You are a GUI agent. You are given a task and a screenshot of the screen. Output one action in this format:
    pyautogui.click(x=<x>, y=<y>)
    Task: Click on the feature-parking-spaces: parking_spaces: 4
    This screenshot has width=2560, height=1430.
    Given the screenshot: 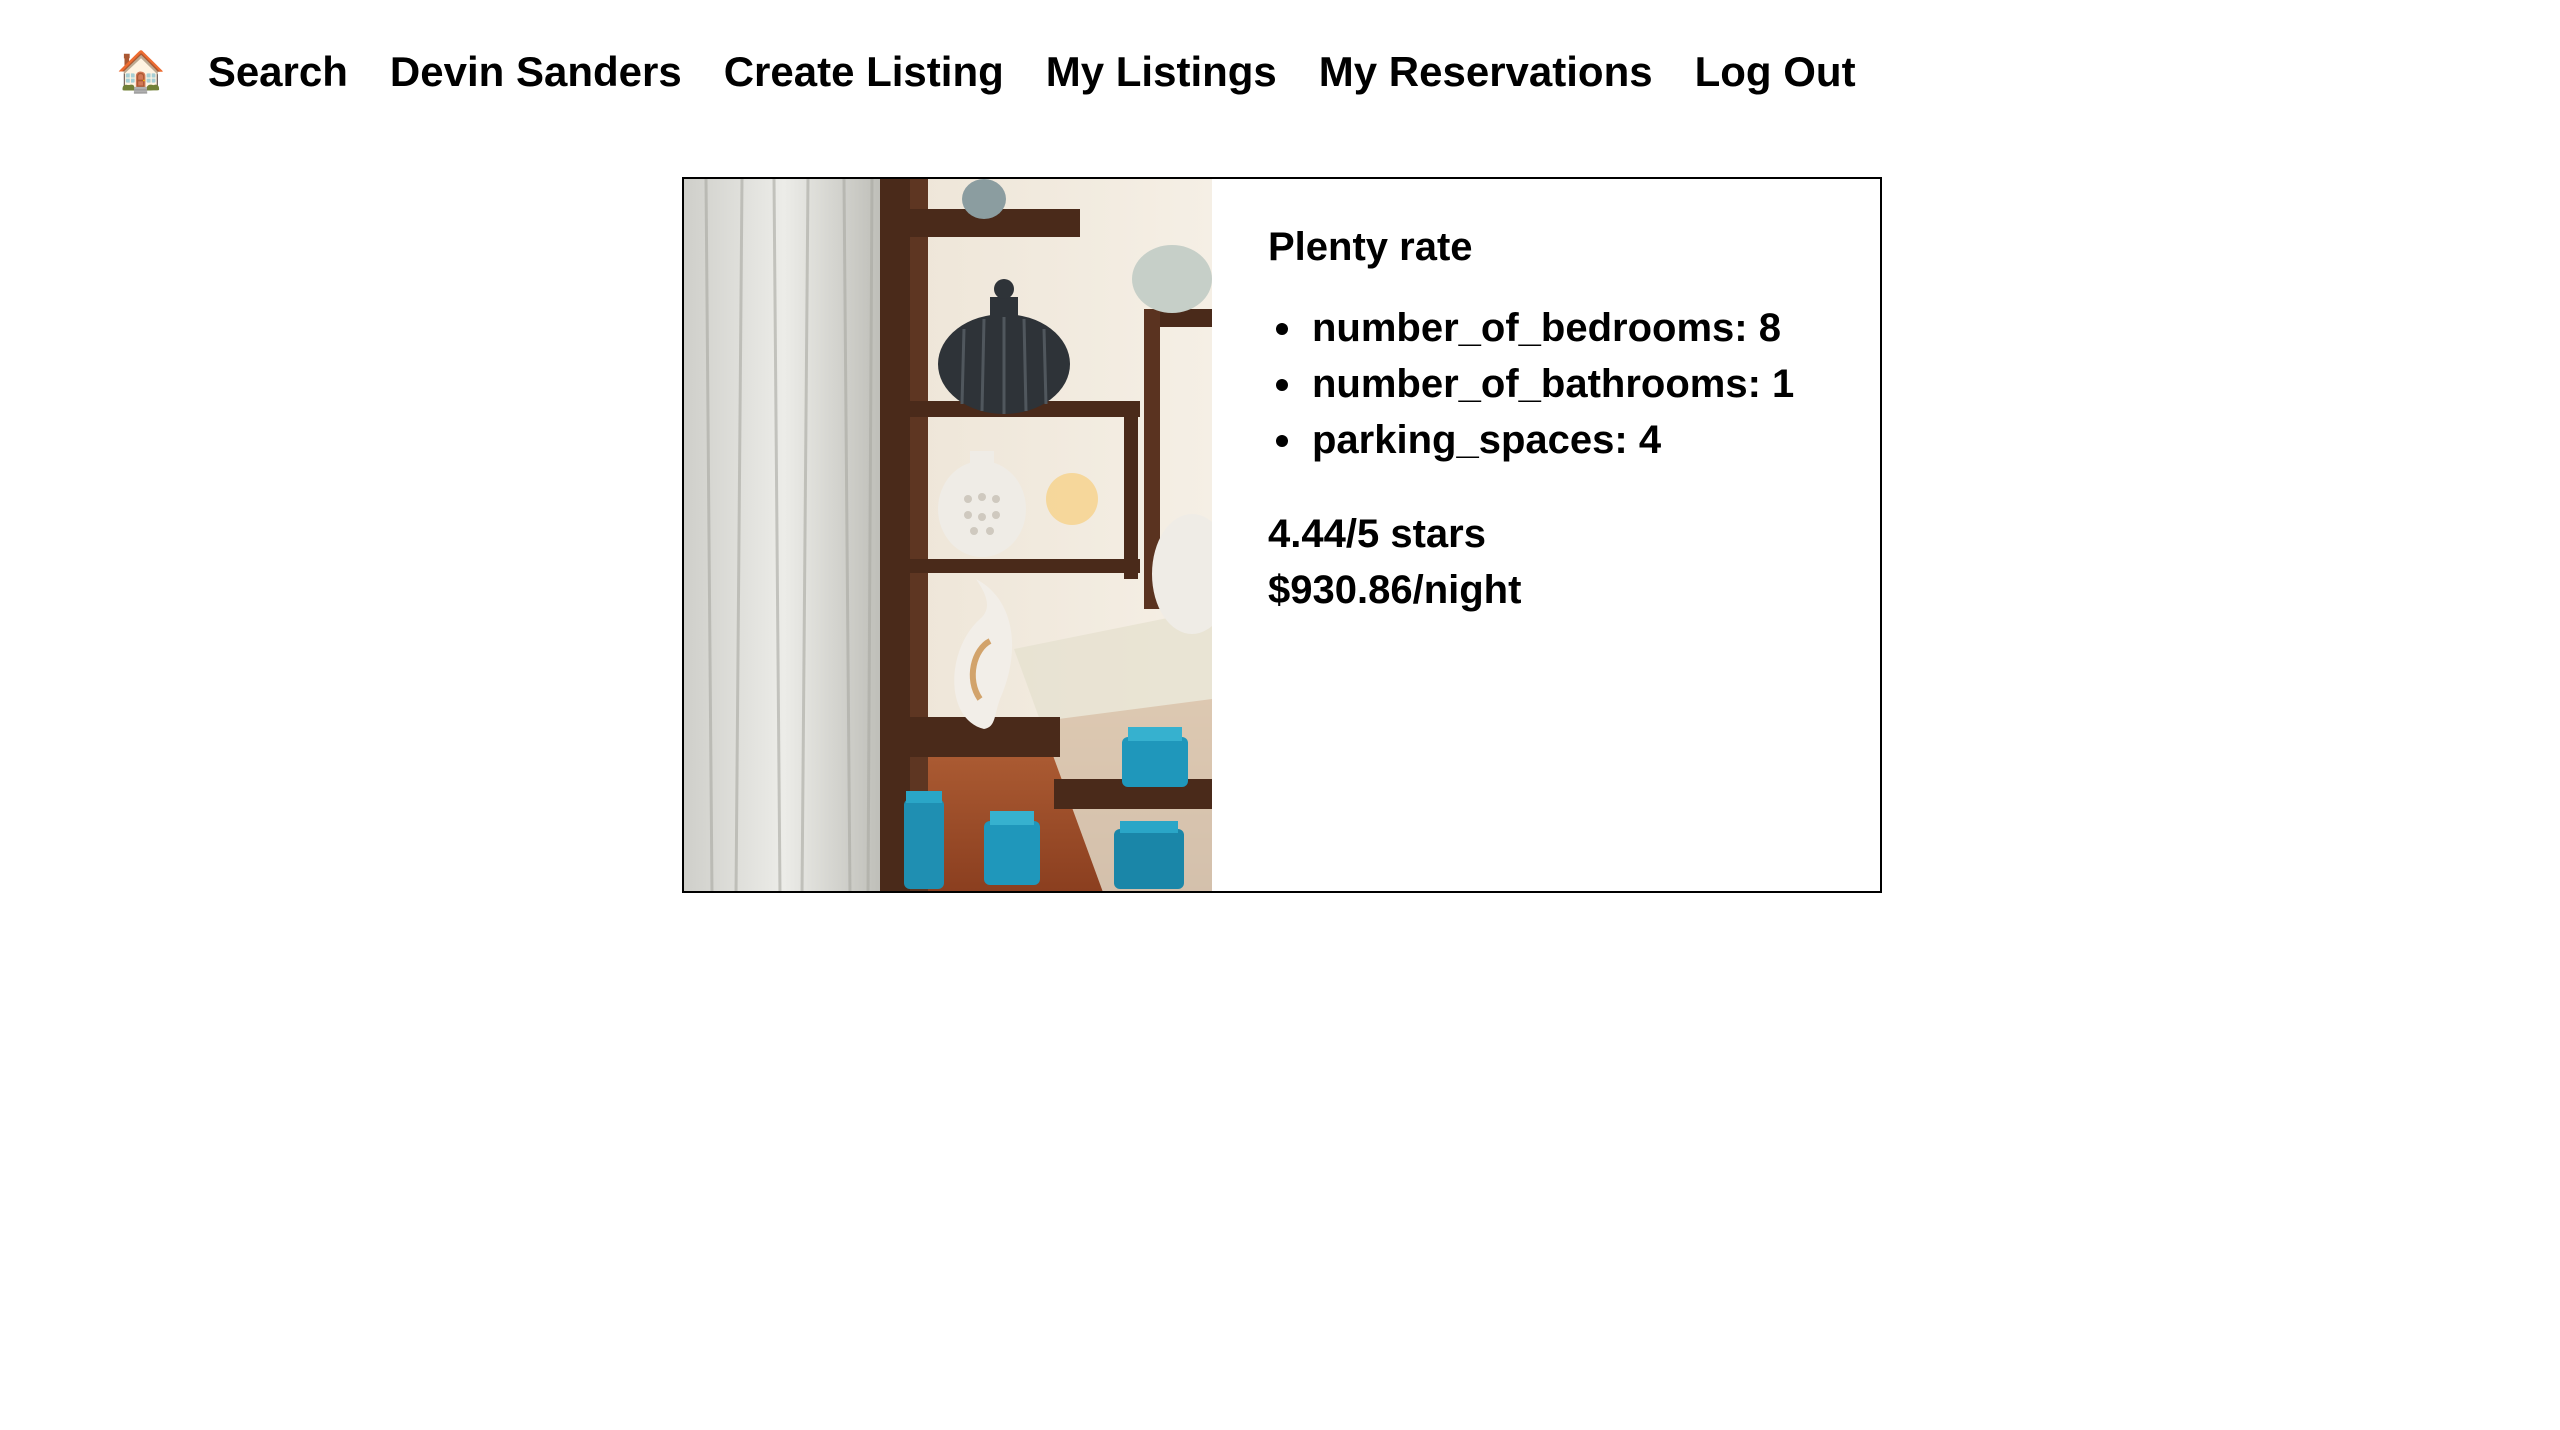 What is the action you would take?
    pyautogui.click(x=1534, y=440)
    